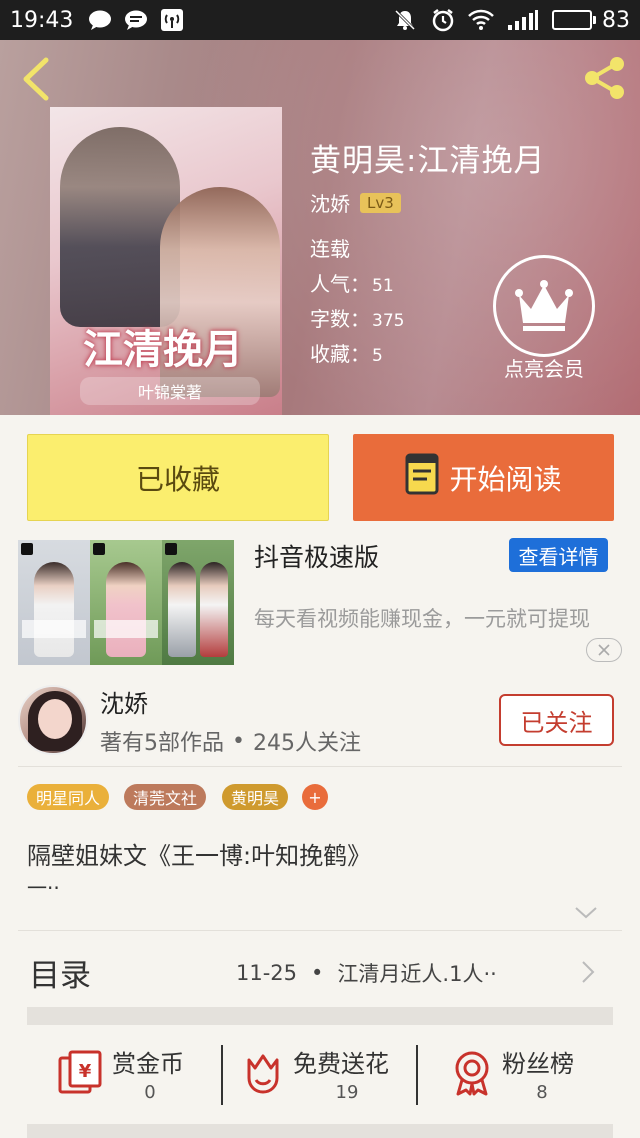 The width and height of the screenshot is (640, 1138). I want to click on vip-label: 点亮会员, so click(544, 369).